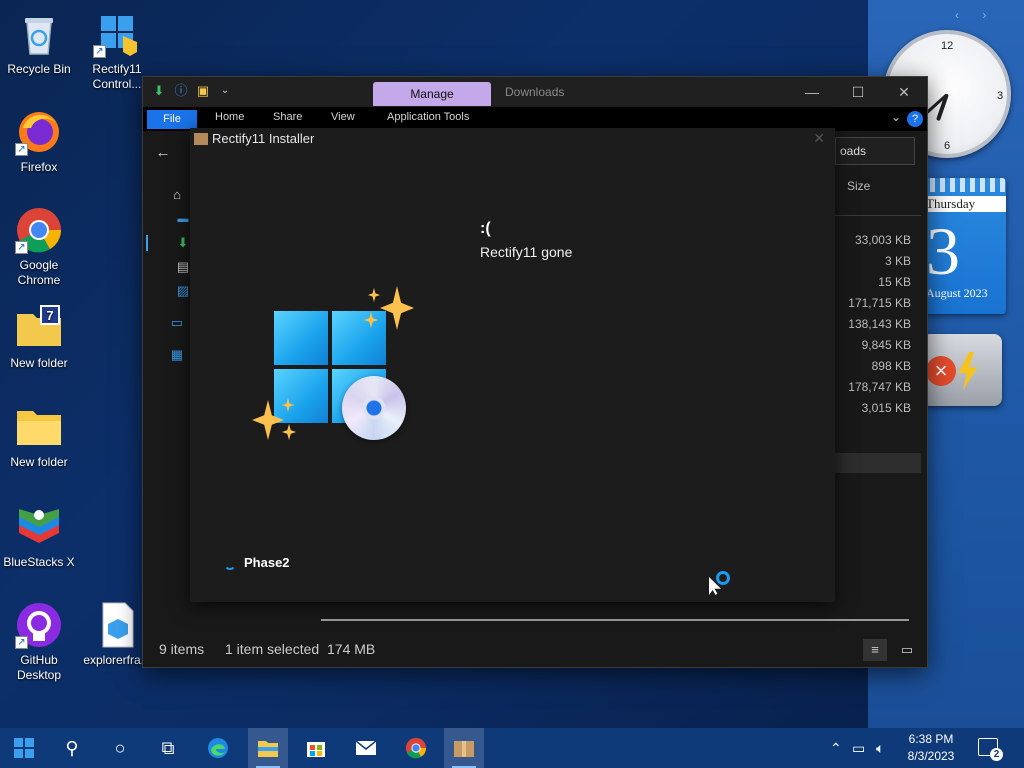 This screenshot has height=768, width=1024. Describe the element at coordinates (957, 293) in the screenshot. I see `calendar-month-year: August 2023` at that location.